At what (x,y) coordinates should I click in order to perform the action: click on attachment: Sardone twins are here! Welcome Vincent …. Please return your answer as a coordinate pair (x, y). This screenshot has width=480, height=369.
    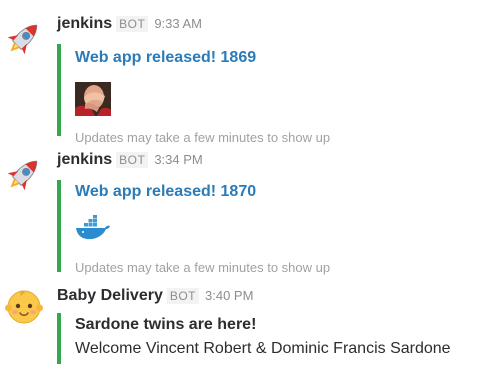
    Looking at the image, I should click on (254, 338).